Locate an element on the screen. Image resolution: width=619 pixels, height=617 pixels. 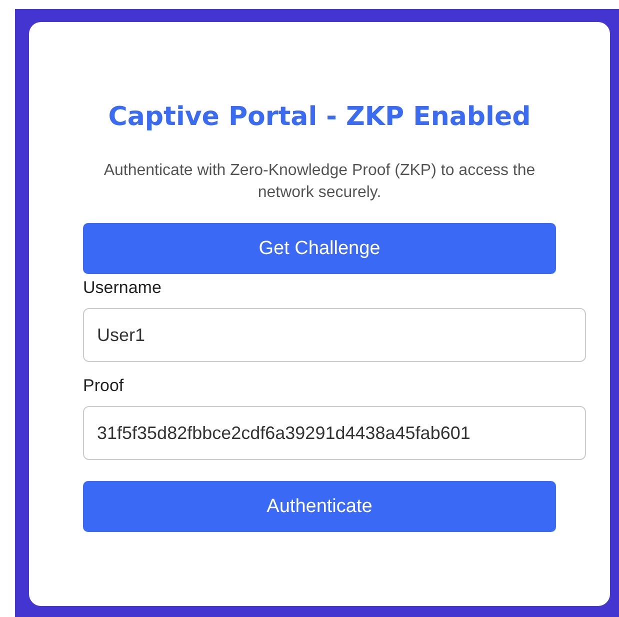
field-label: Proof is located at coordinates (103, 386).